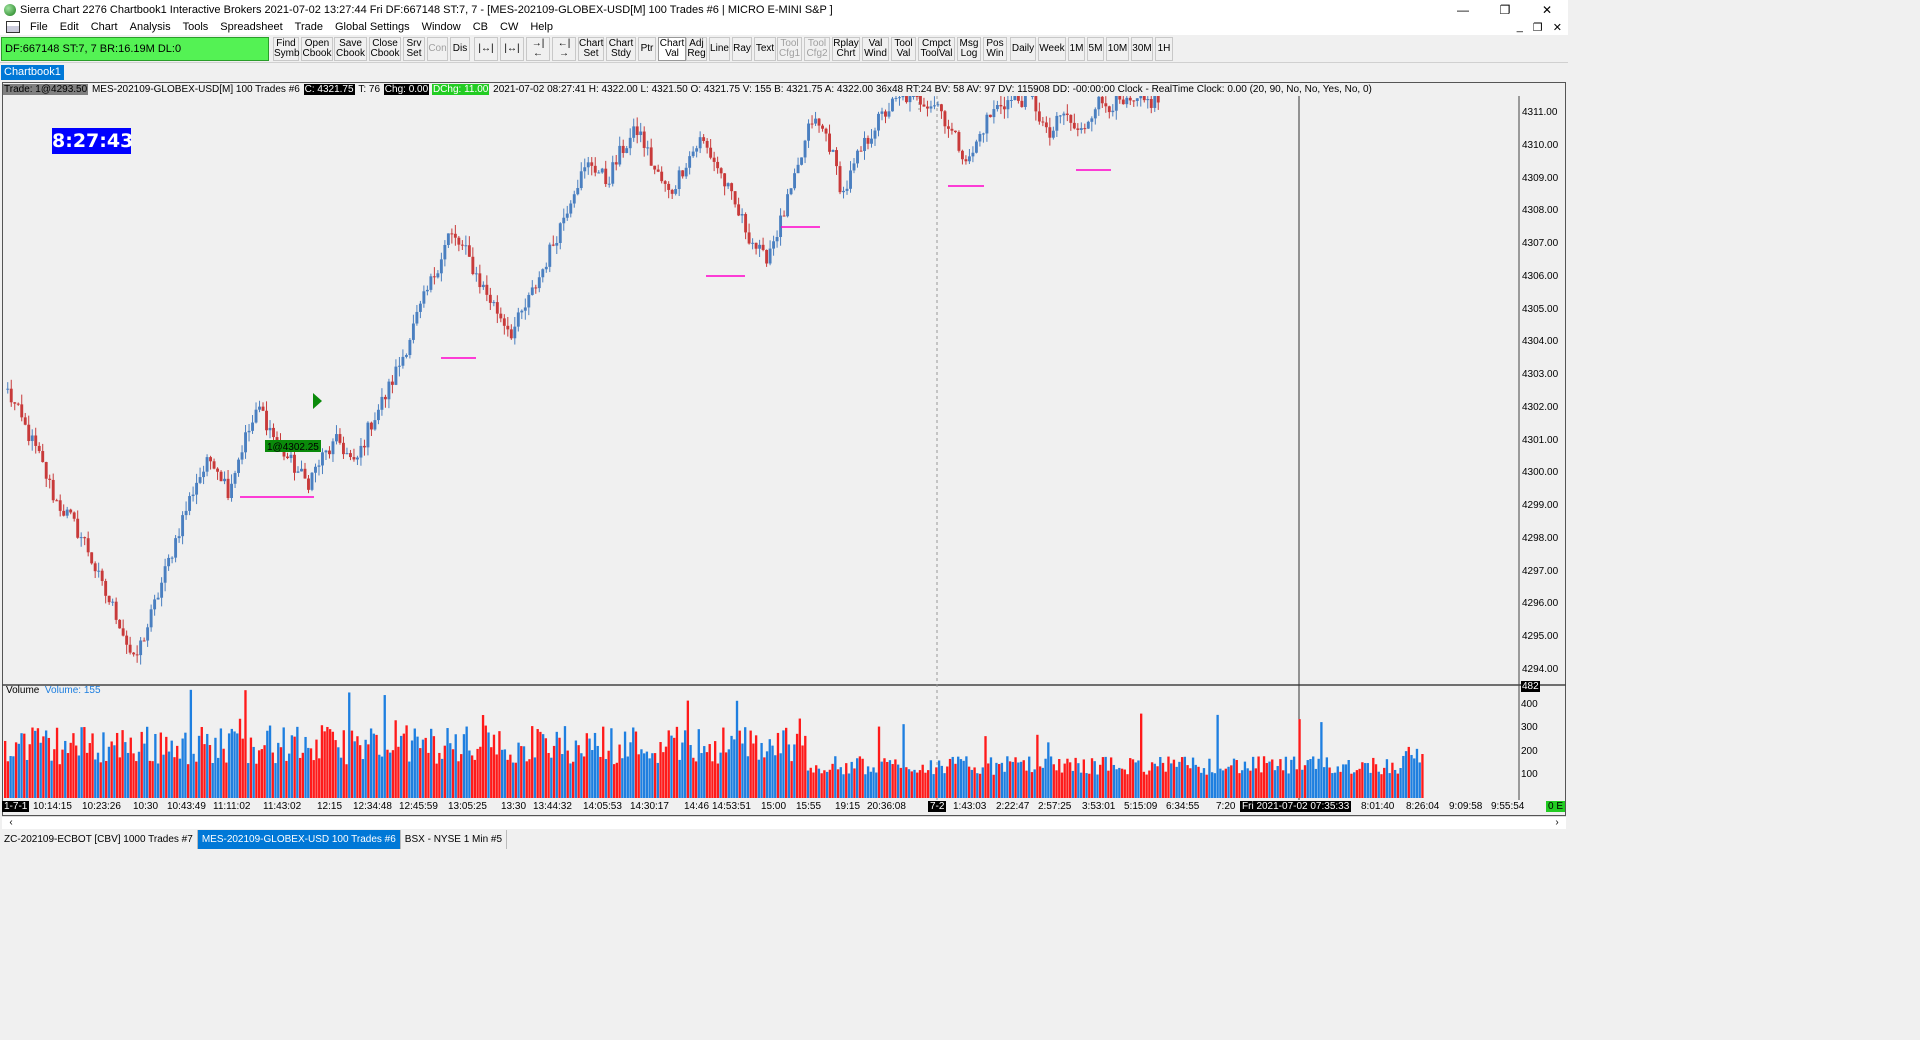 This screenshot has height=1040, width=1920. I want to click on price-tick-label: 4294.00, so click(1540, 669).